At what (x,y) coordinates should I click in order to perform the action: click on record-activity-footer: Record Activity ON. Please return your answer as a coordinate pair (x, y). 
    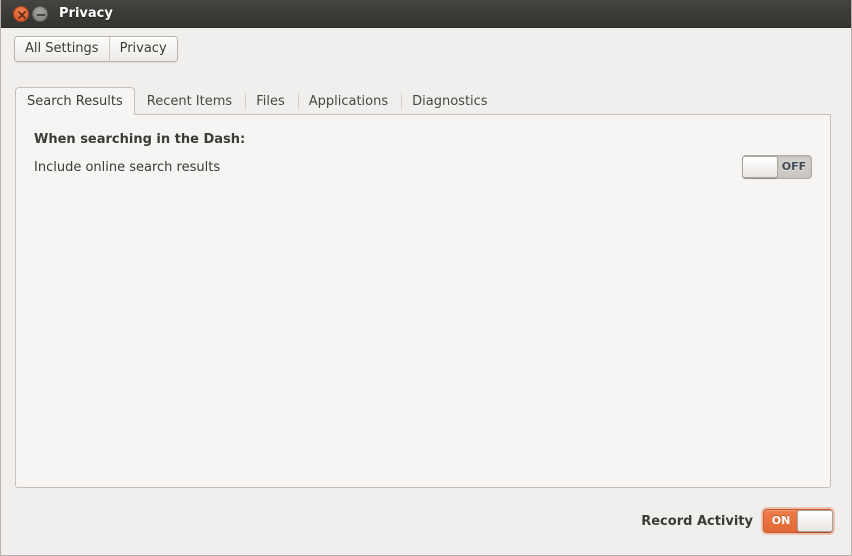
    Looking at the image, I should click on (737, 521).